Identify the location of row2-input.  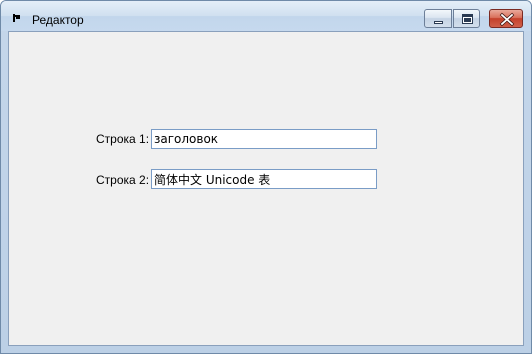
(264, 179).